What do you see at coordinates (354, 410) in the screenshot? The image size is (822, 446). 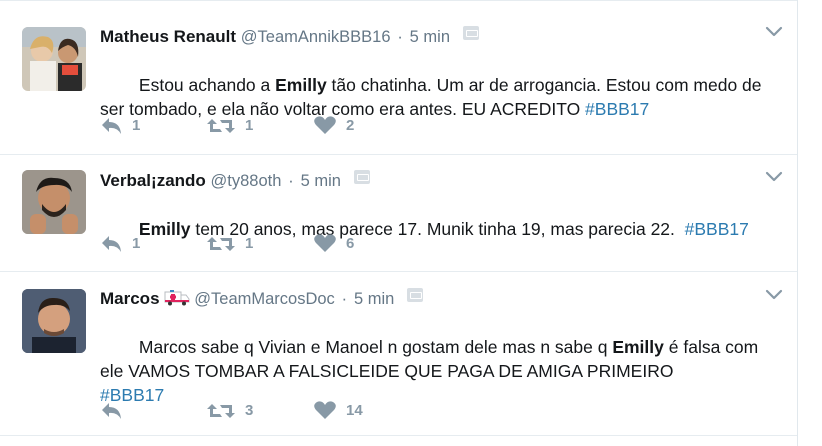 I see `like-count: 14` at bounding box center [354, 410].